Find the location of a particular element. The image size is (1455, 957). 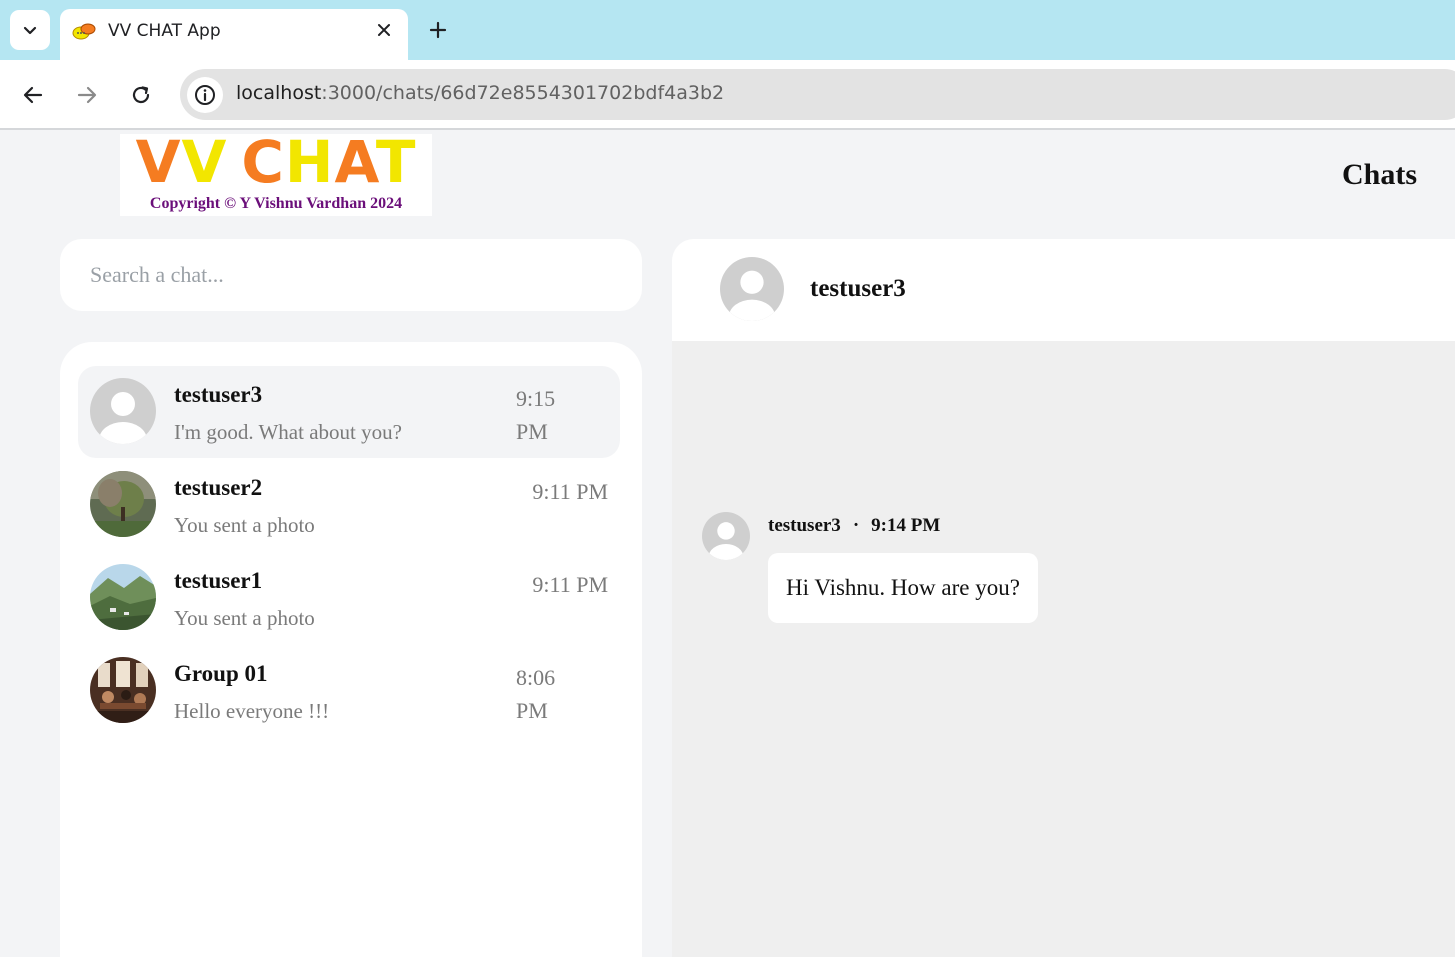

forward-button is located at coordinates (87, 95).